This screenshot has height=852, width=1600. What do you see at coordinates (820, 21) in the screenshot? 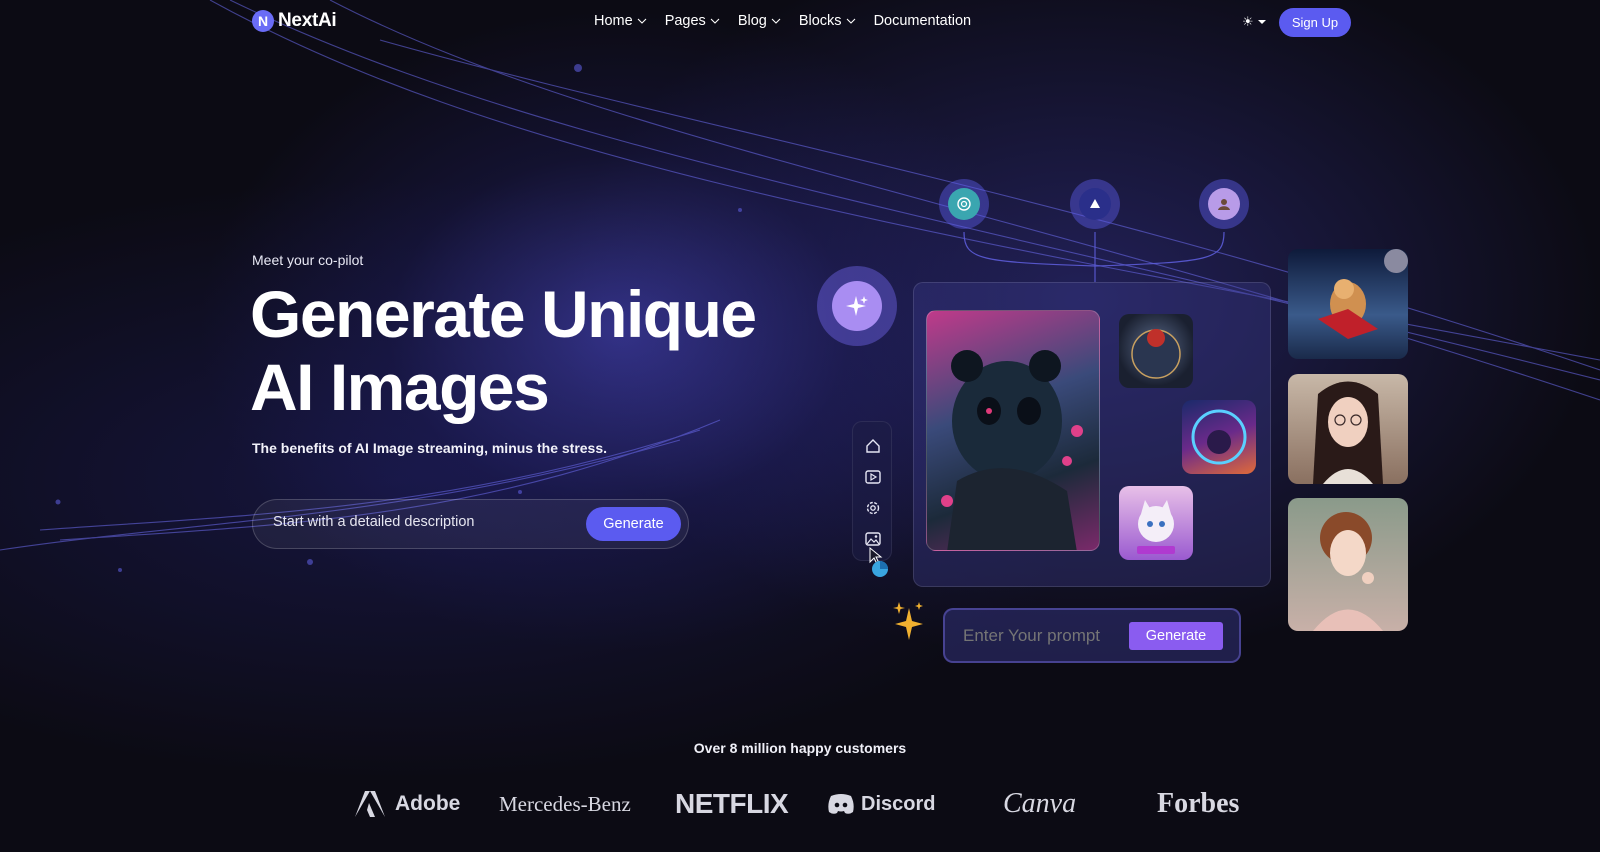
I see `menu-item-label: Blocks` at bounding box center [820, 21].